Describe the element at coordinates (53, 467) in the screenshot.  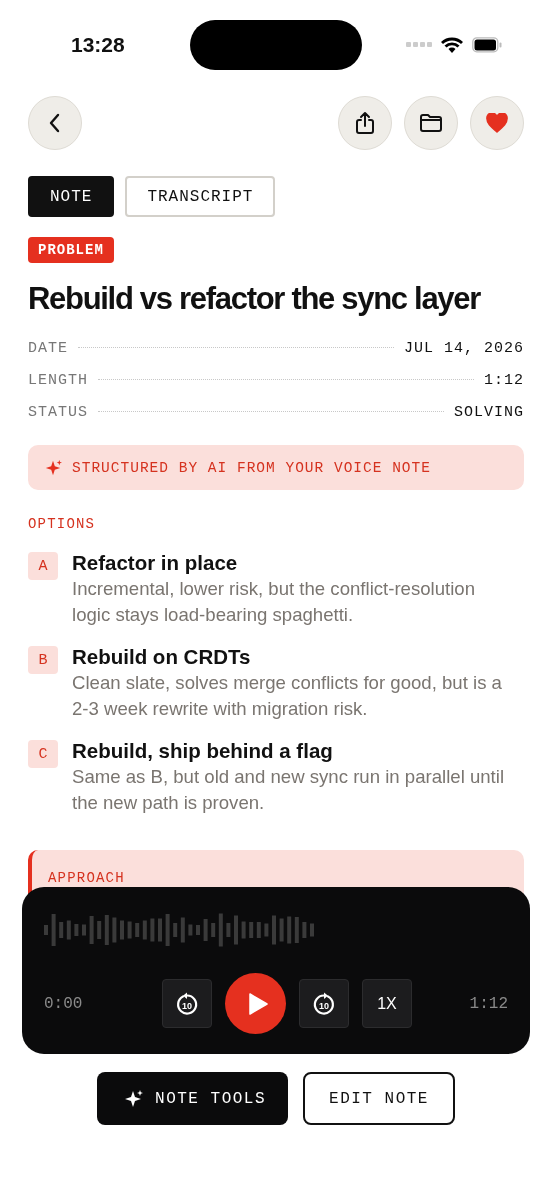
I see `sparkle-icon` at that location.